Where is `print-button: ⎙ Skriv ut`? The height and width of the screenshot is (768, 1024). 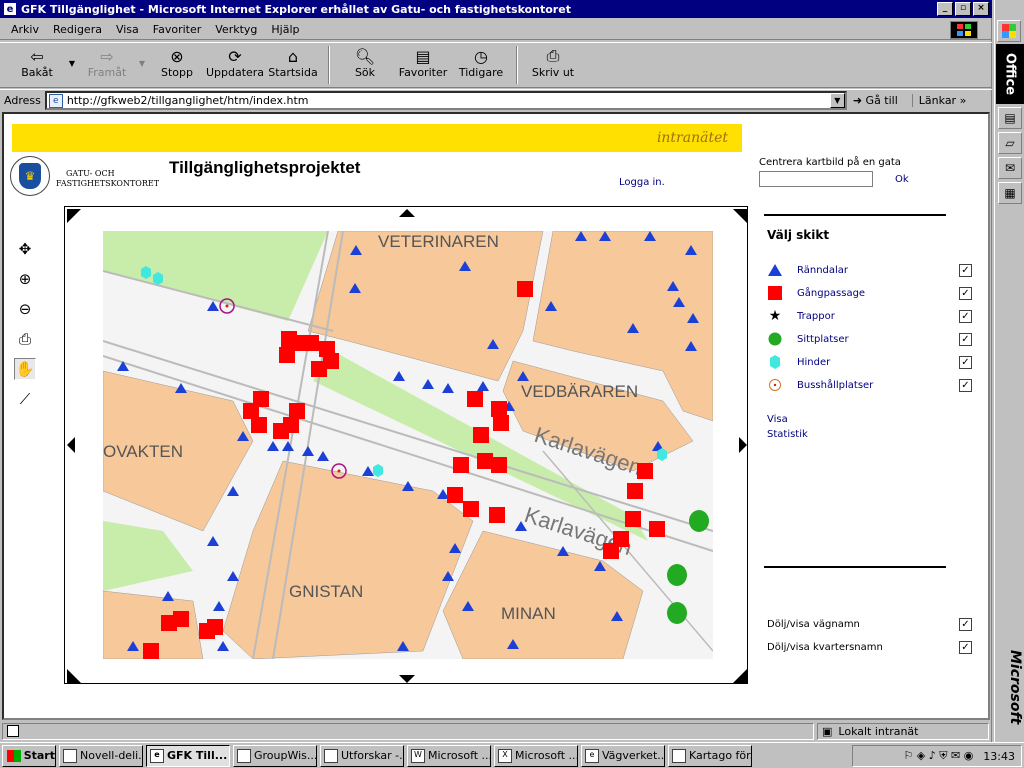
print-button: ⎙ Skriv ut is located at coordinates (553, 65).